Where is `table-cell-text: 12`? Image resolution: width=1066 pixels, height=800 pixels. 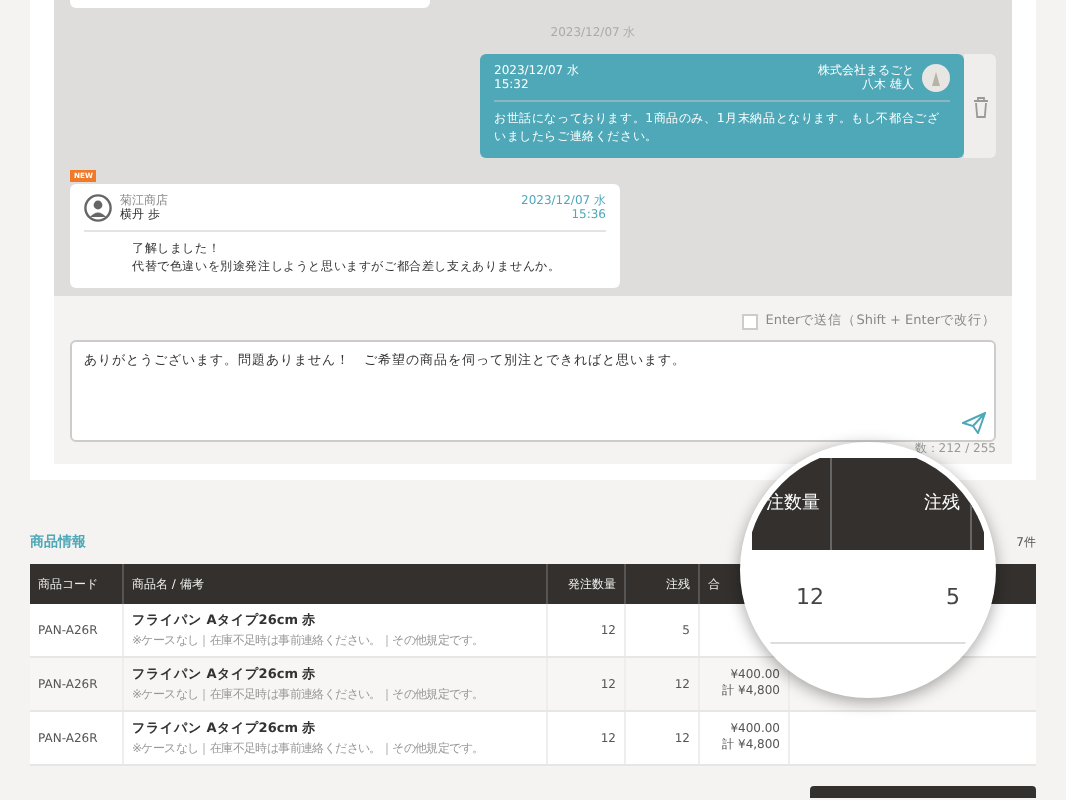
table-cell-text: 12 is located at coordinates (810, 596).